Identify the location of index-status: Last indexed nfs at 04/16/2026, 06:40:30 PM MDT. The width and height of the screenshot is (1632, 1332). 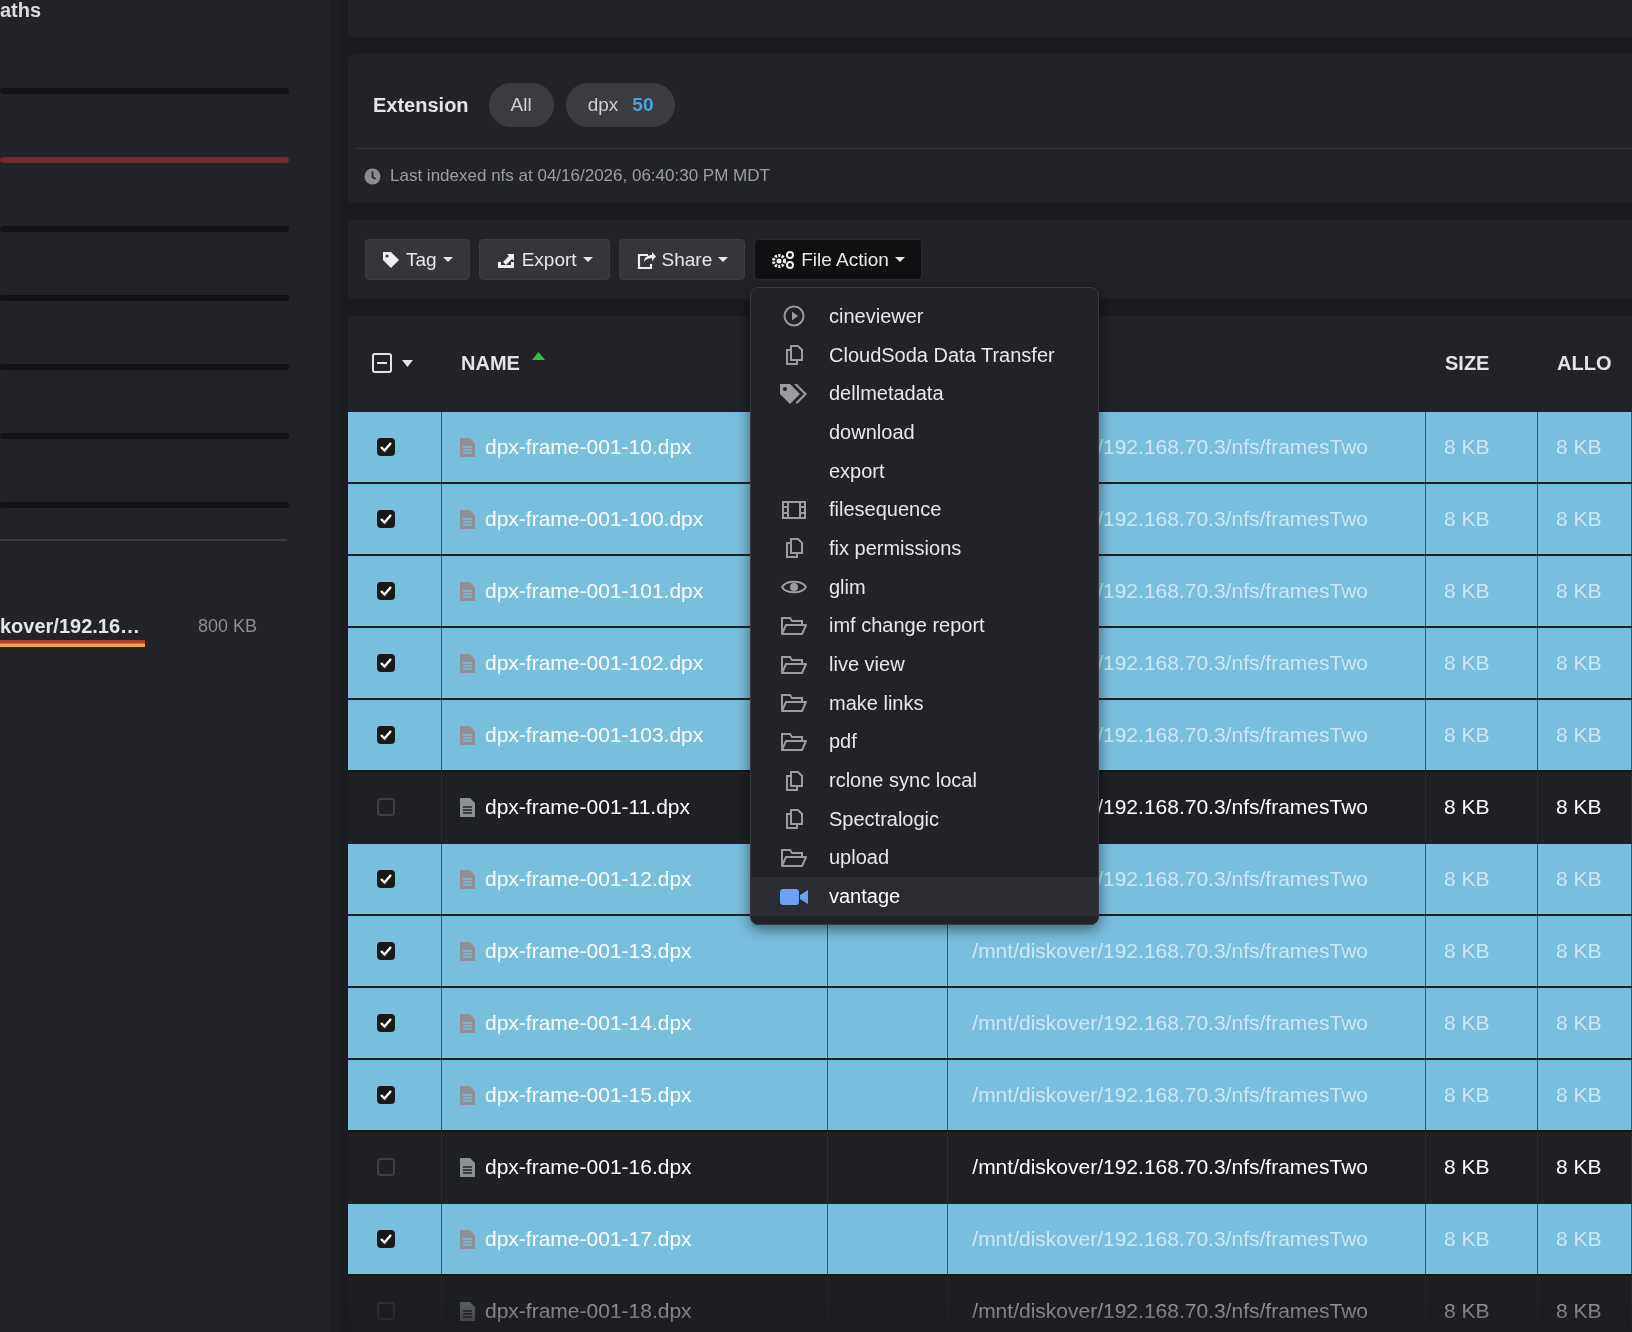
(580, 176).